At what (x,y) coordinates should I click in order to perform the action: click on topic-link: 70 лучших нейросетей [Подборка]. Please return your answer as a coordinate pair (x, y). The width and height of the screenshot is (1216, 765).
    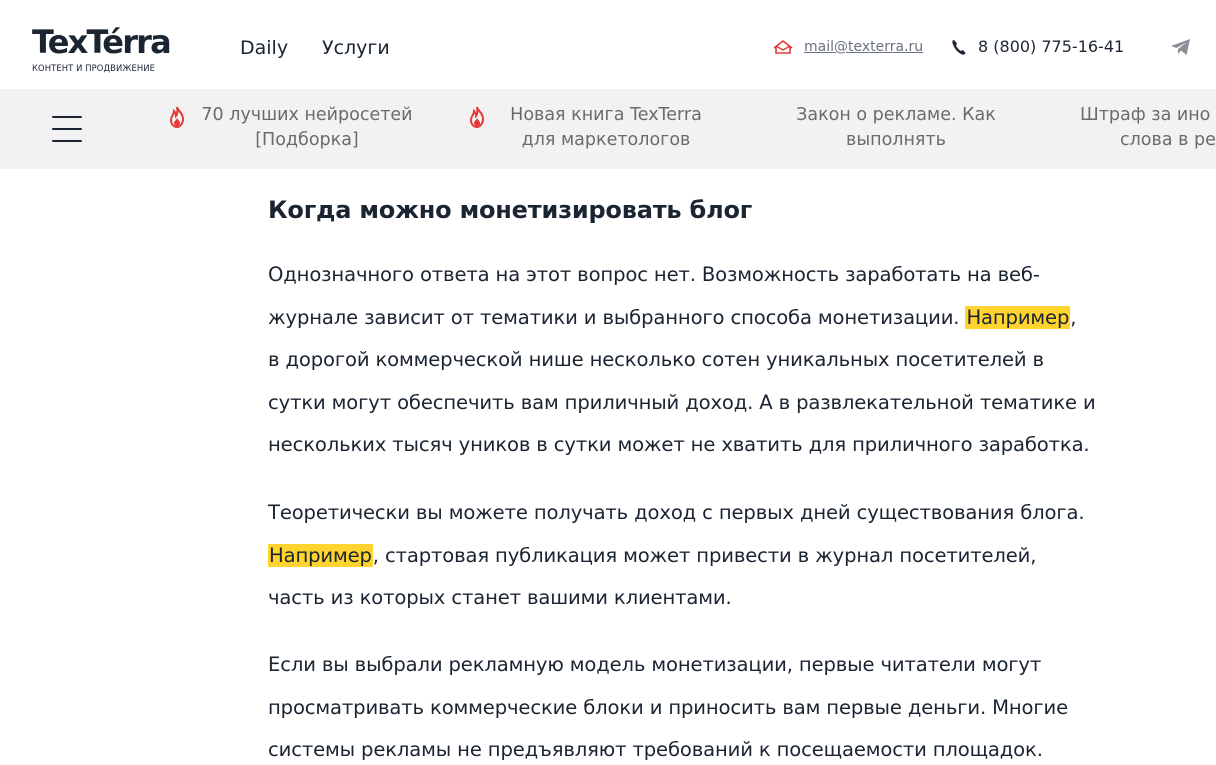
    Looking at the image, I should click on (298, 129).